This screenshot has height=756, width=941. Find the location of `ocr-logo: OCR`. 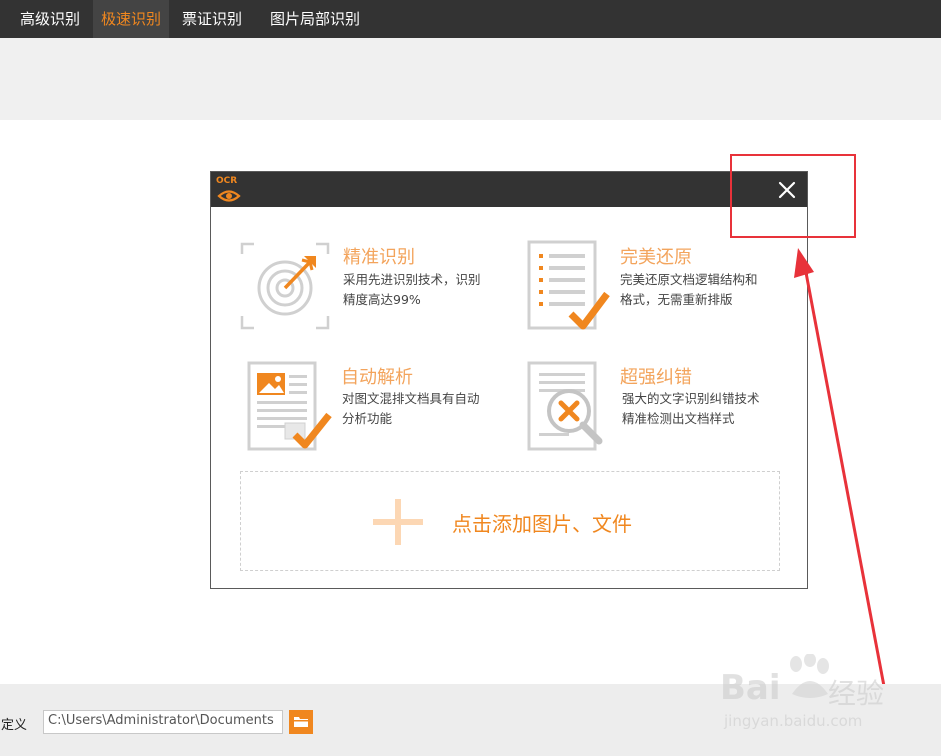

ocr-logo: OCR is located at coordinates (228, 190).